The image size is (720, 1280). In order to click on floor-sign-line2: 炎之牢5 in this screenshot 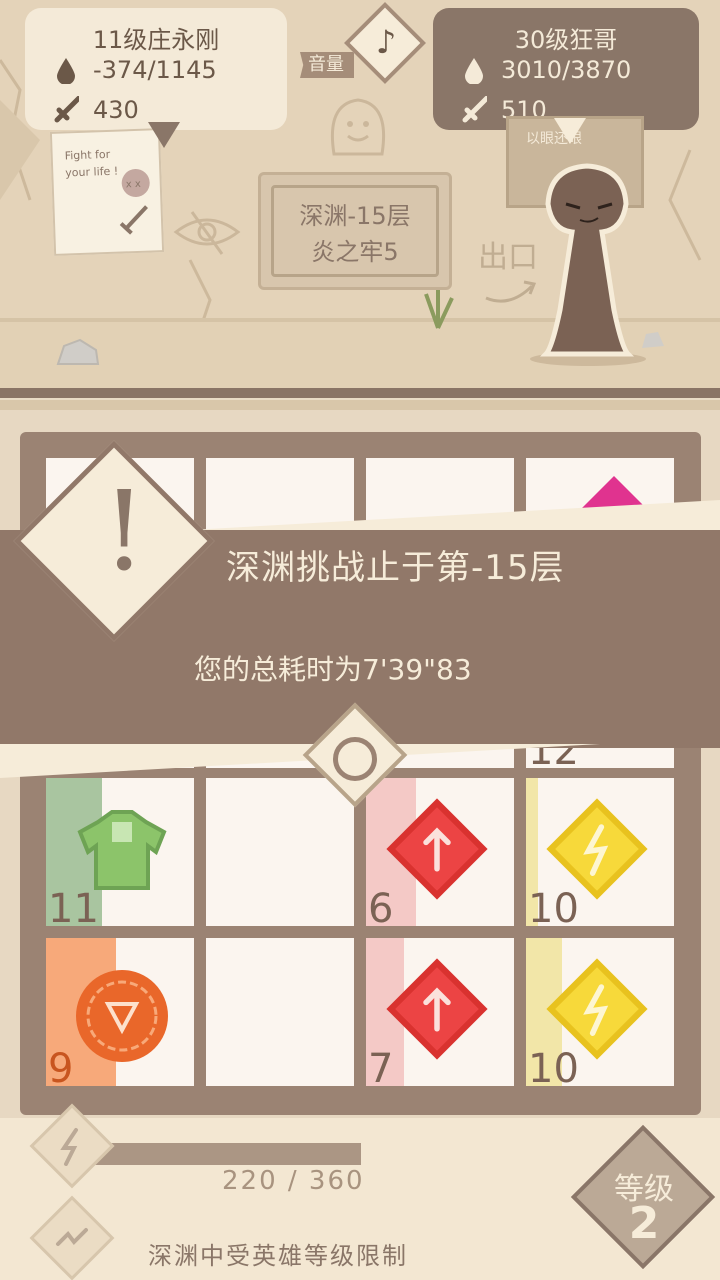, I will do `click(355, 252)`.